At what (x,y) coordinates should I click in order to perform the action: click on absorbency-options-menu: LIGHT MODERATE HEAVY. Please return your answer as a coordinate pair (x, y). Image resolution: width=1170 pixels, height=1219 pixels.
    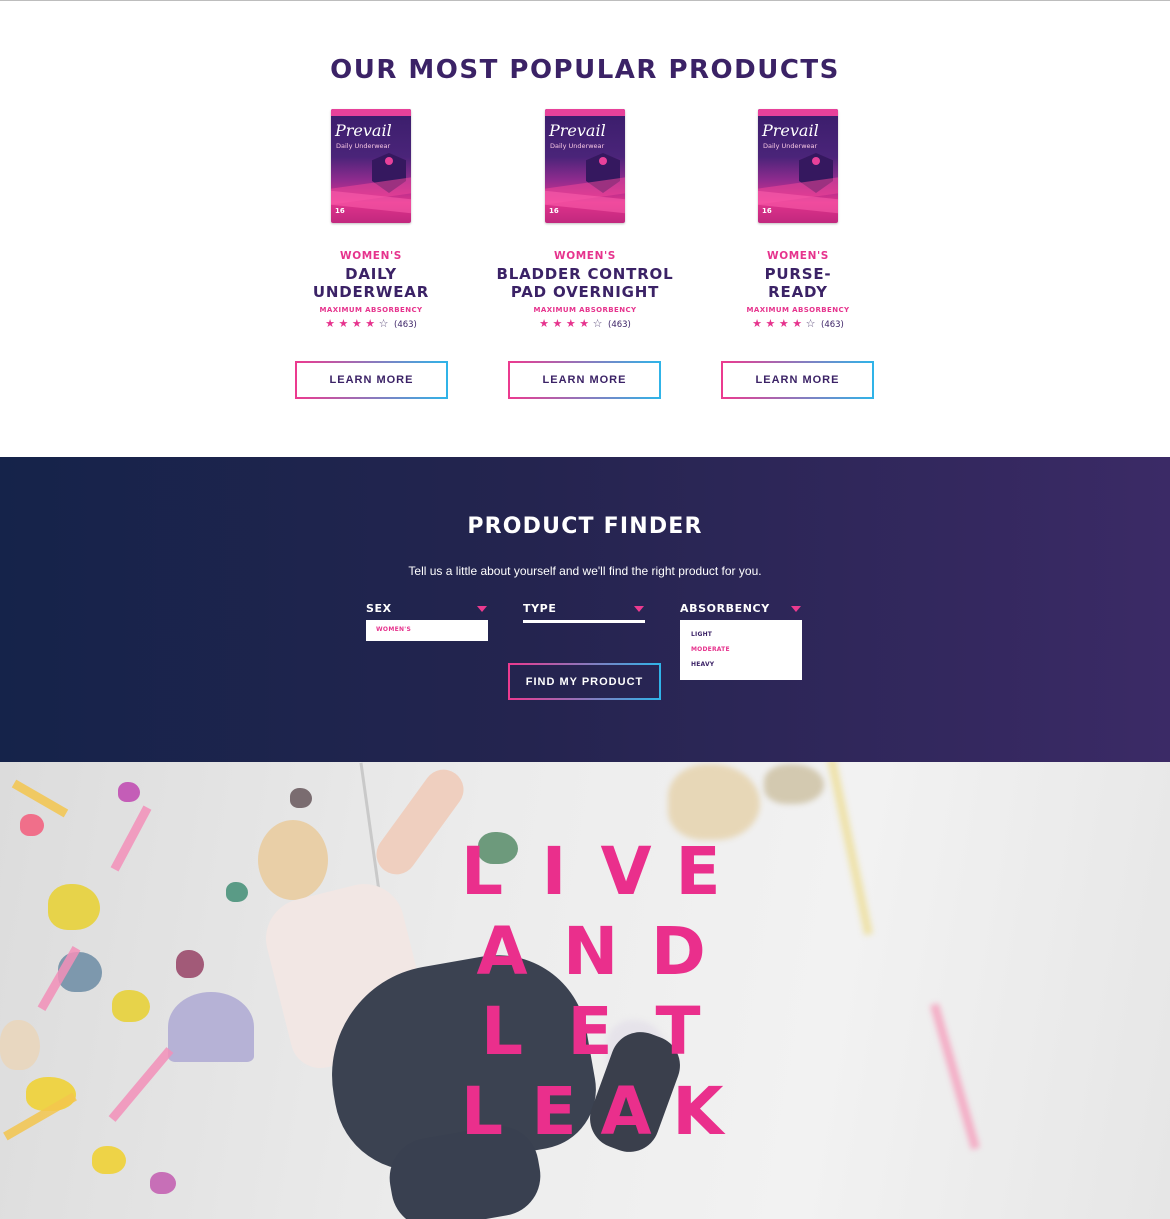
    Looking at the image, I should click on (741, 650).